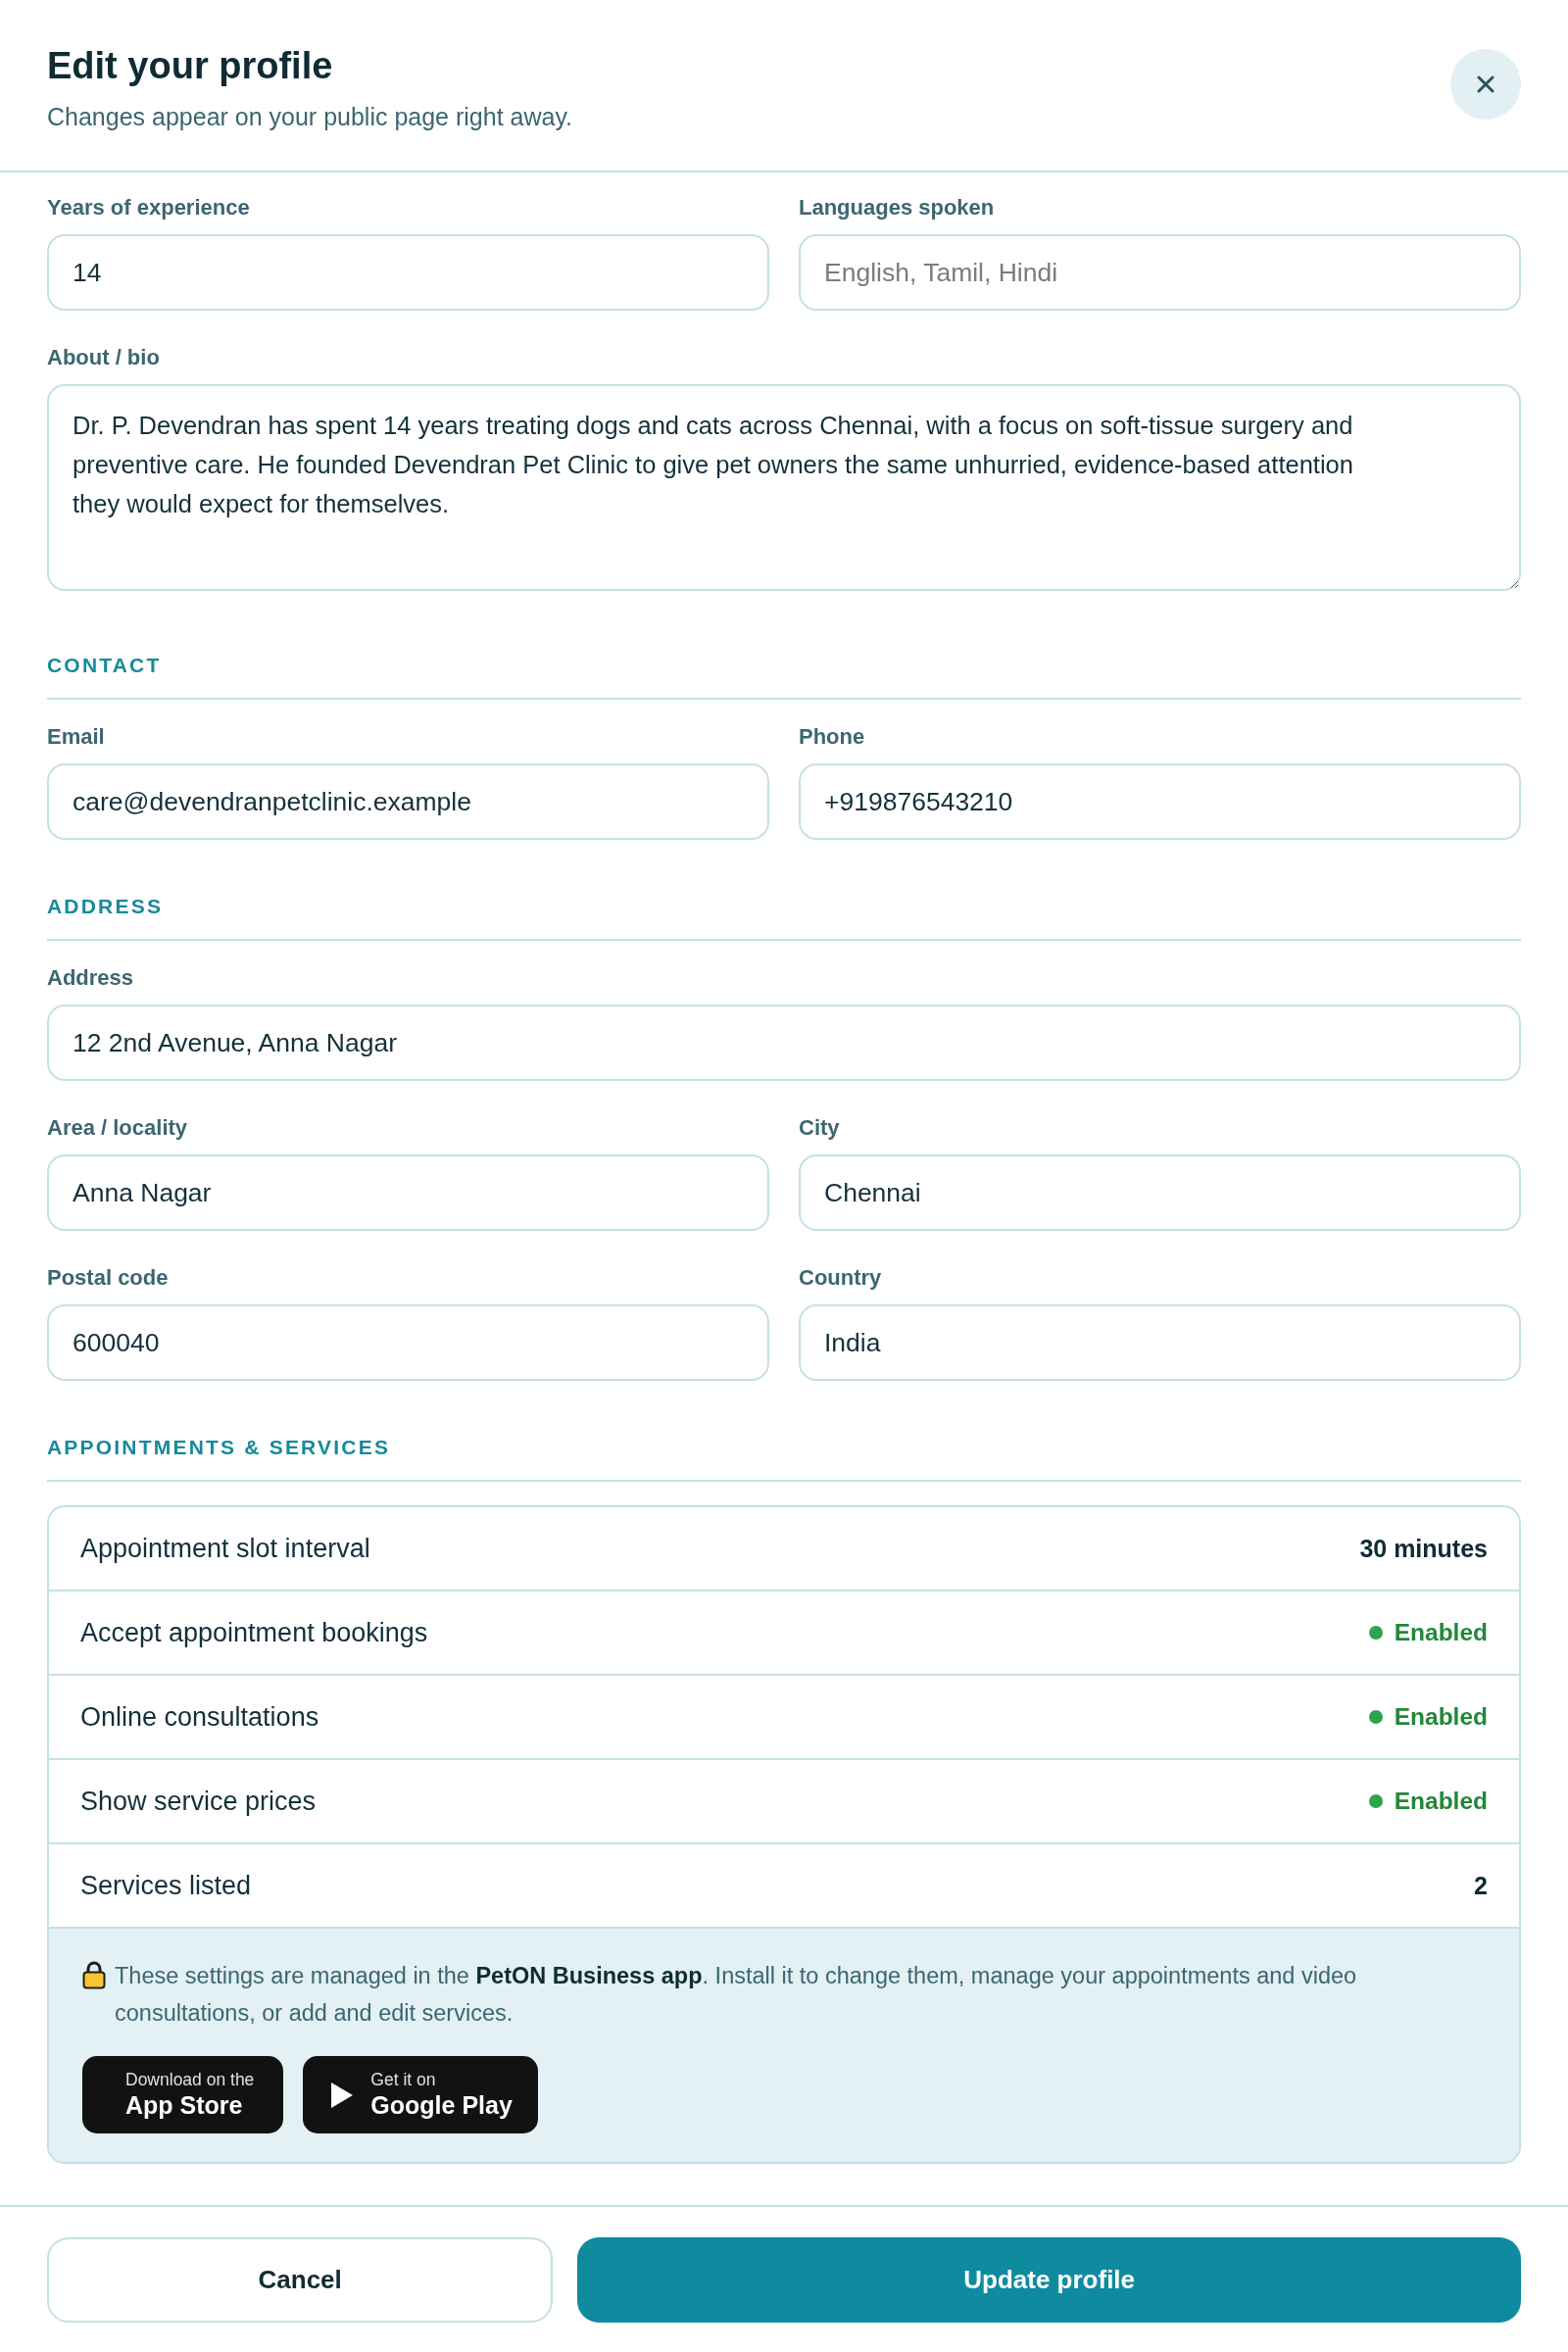  What do you see at coordinates (105, 906) in the screenshot?
I see `section-heading: ADDRESS` at bounding box center [105, 906].